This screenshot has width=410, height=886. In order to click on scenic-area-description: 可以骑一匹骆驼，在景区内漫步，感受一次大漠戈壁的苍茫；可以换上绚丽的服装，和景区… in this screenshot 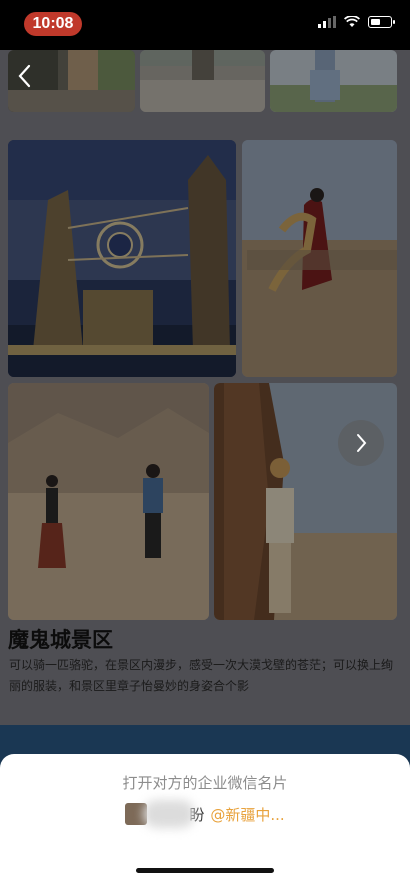, I will do `click(201, 675)`.